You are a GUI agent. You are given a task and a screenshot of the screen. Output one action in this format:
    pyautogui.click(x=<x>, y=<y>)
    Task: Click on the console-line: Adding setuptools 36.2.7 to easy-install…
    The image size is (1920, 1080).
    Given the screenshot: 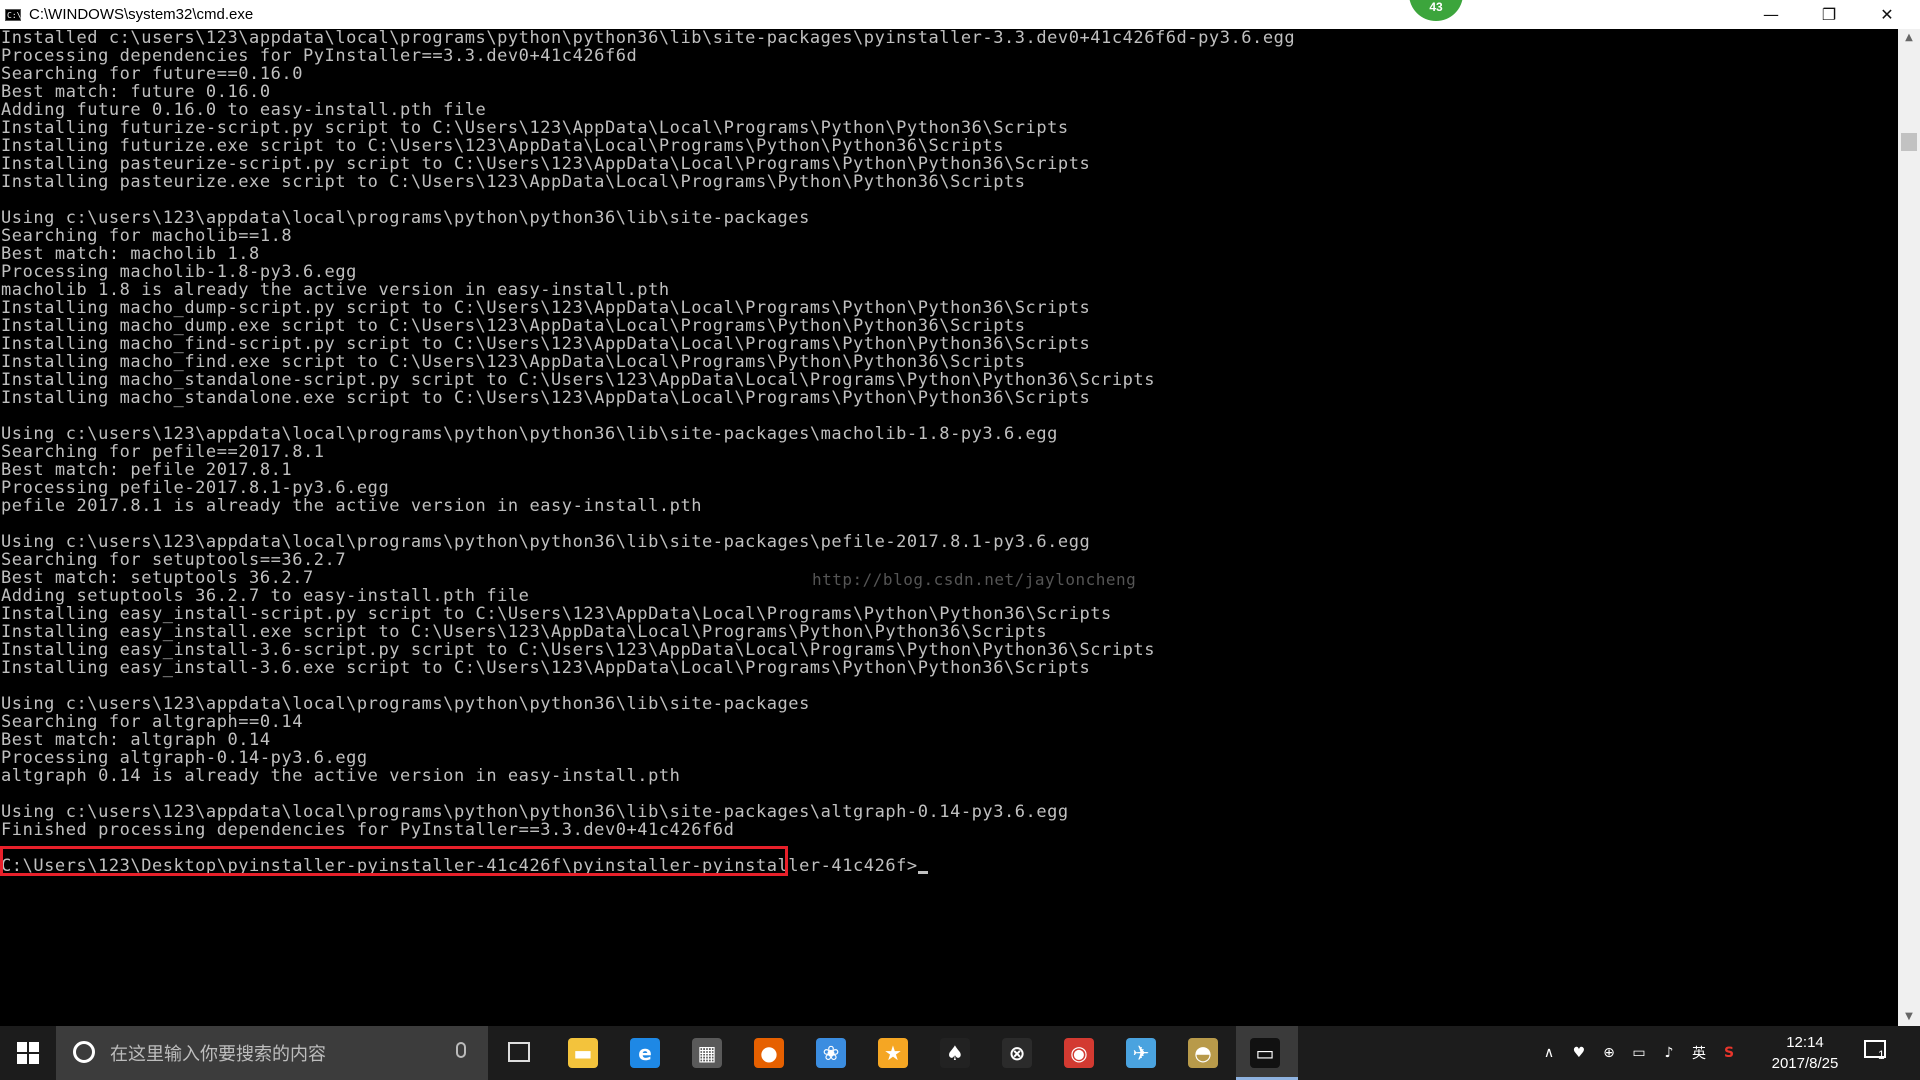 What is the action you would take?
    pyautogui.click(x=265, y=596)
    